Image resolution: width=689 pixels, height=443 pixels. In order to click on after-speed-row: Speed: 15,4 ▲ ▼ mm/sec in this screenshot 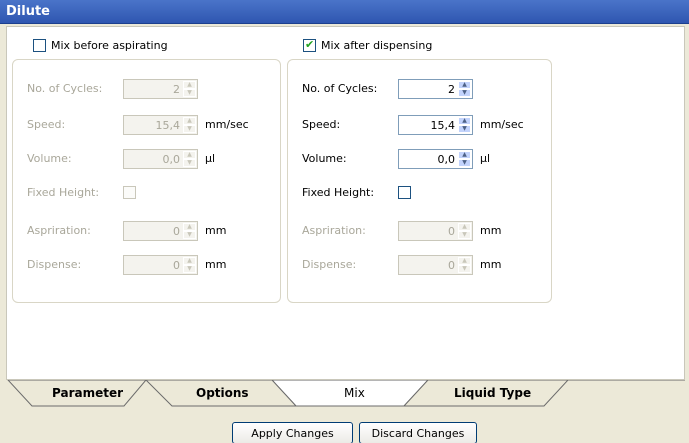, I will do `click(419, 125)`.